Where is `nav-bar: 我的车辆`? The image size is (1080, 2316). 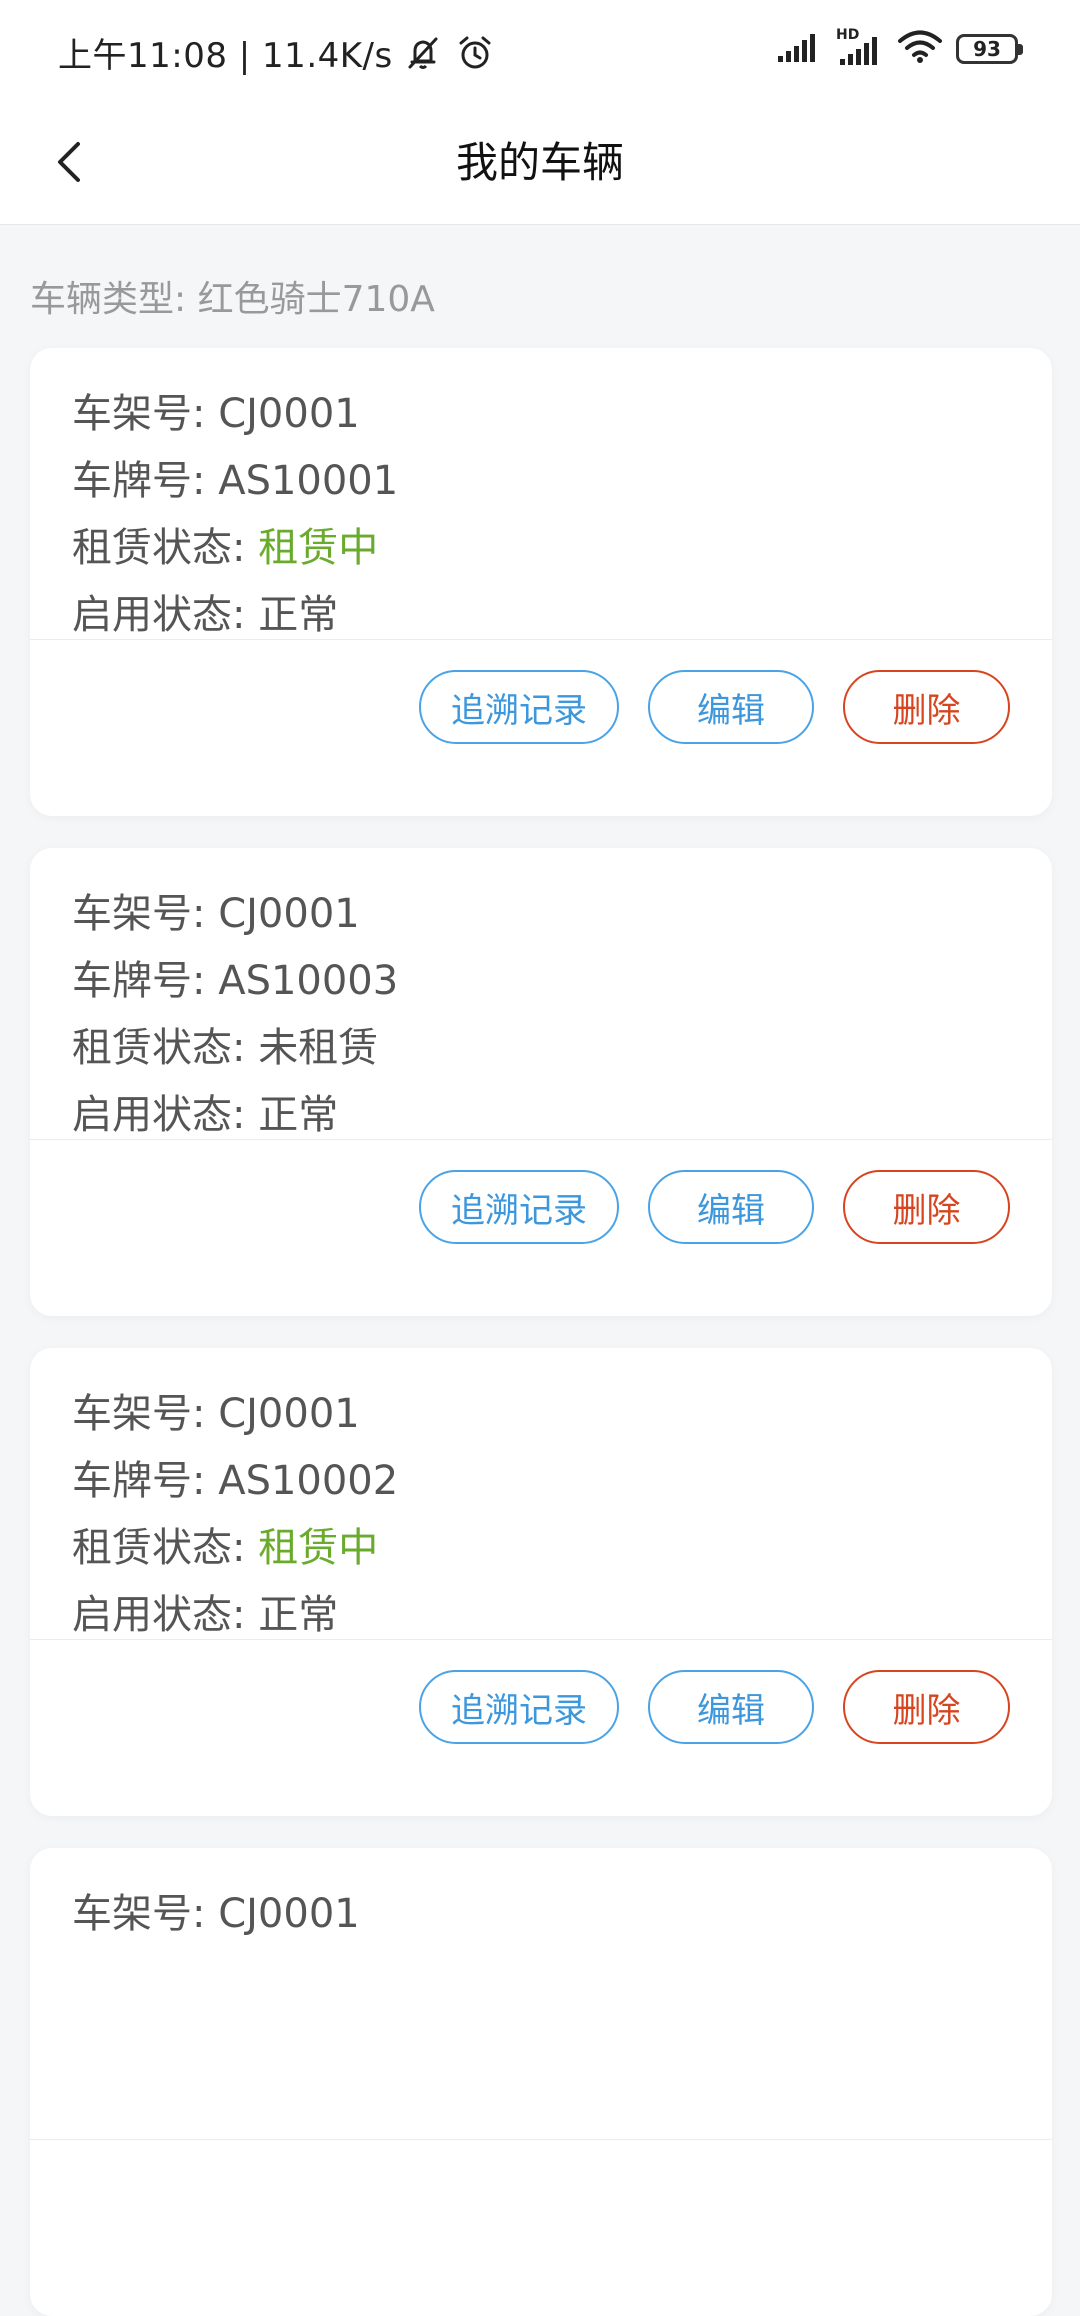 nav-bar: 我的车辆 is located at coordinates (540, 162).